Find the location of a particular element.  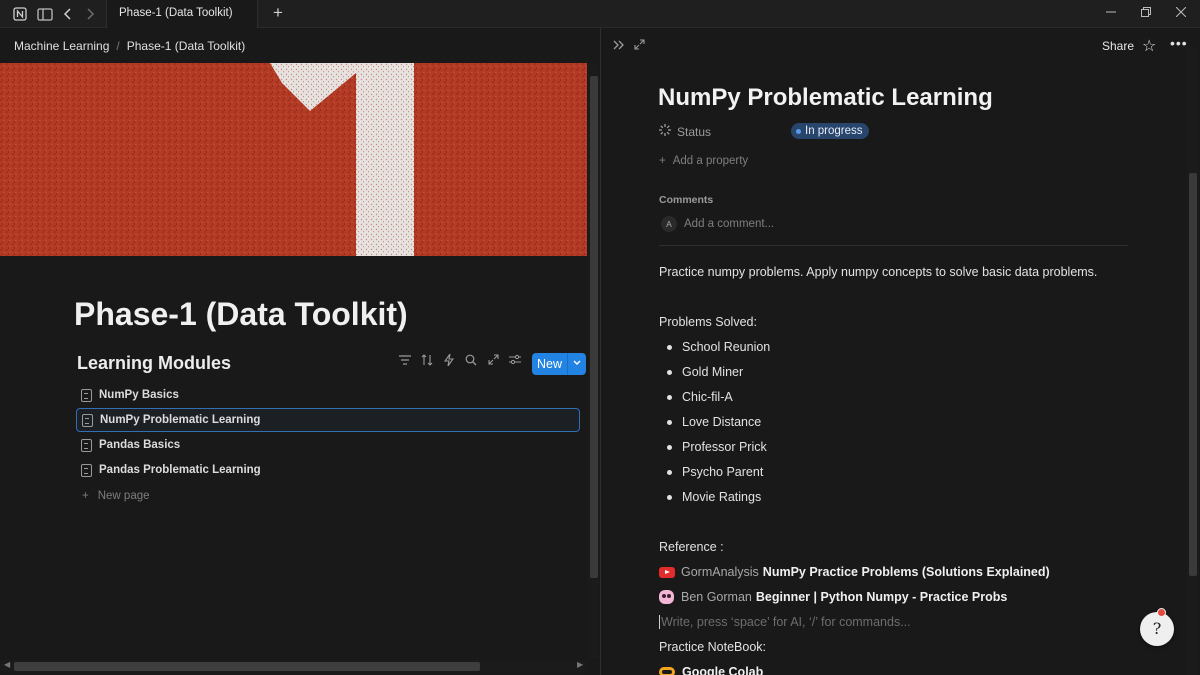

avatar: A is located at coordinates (669, 224).